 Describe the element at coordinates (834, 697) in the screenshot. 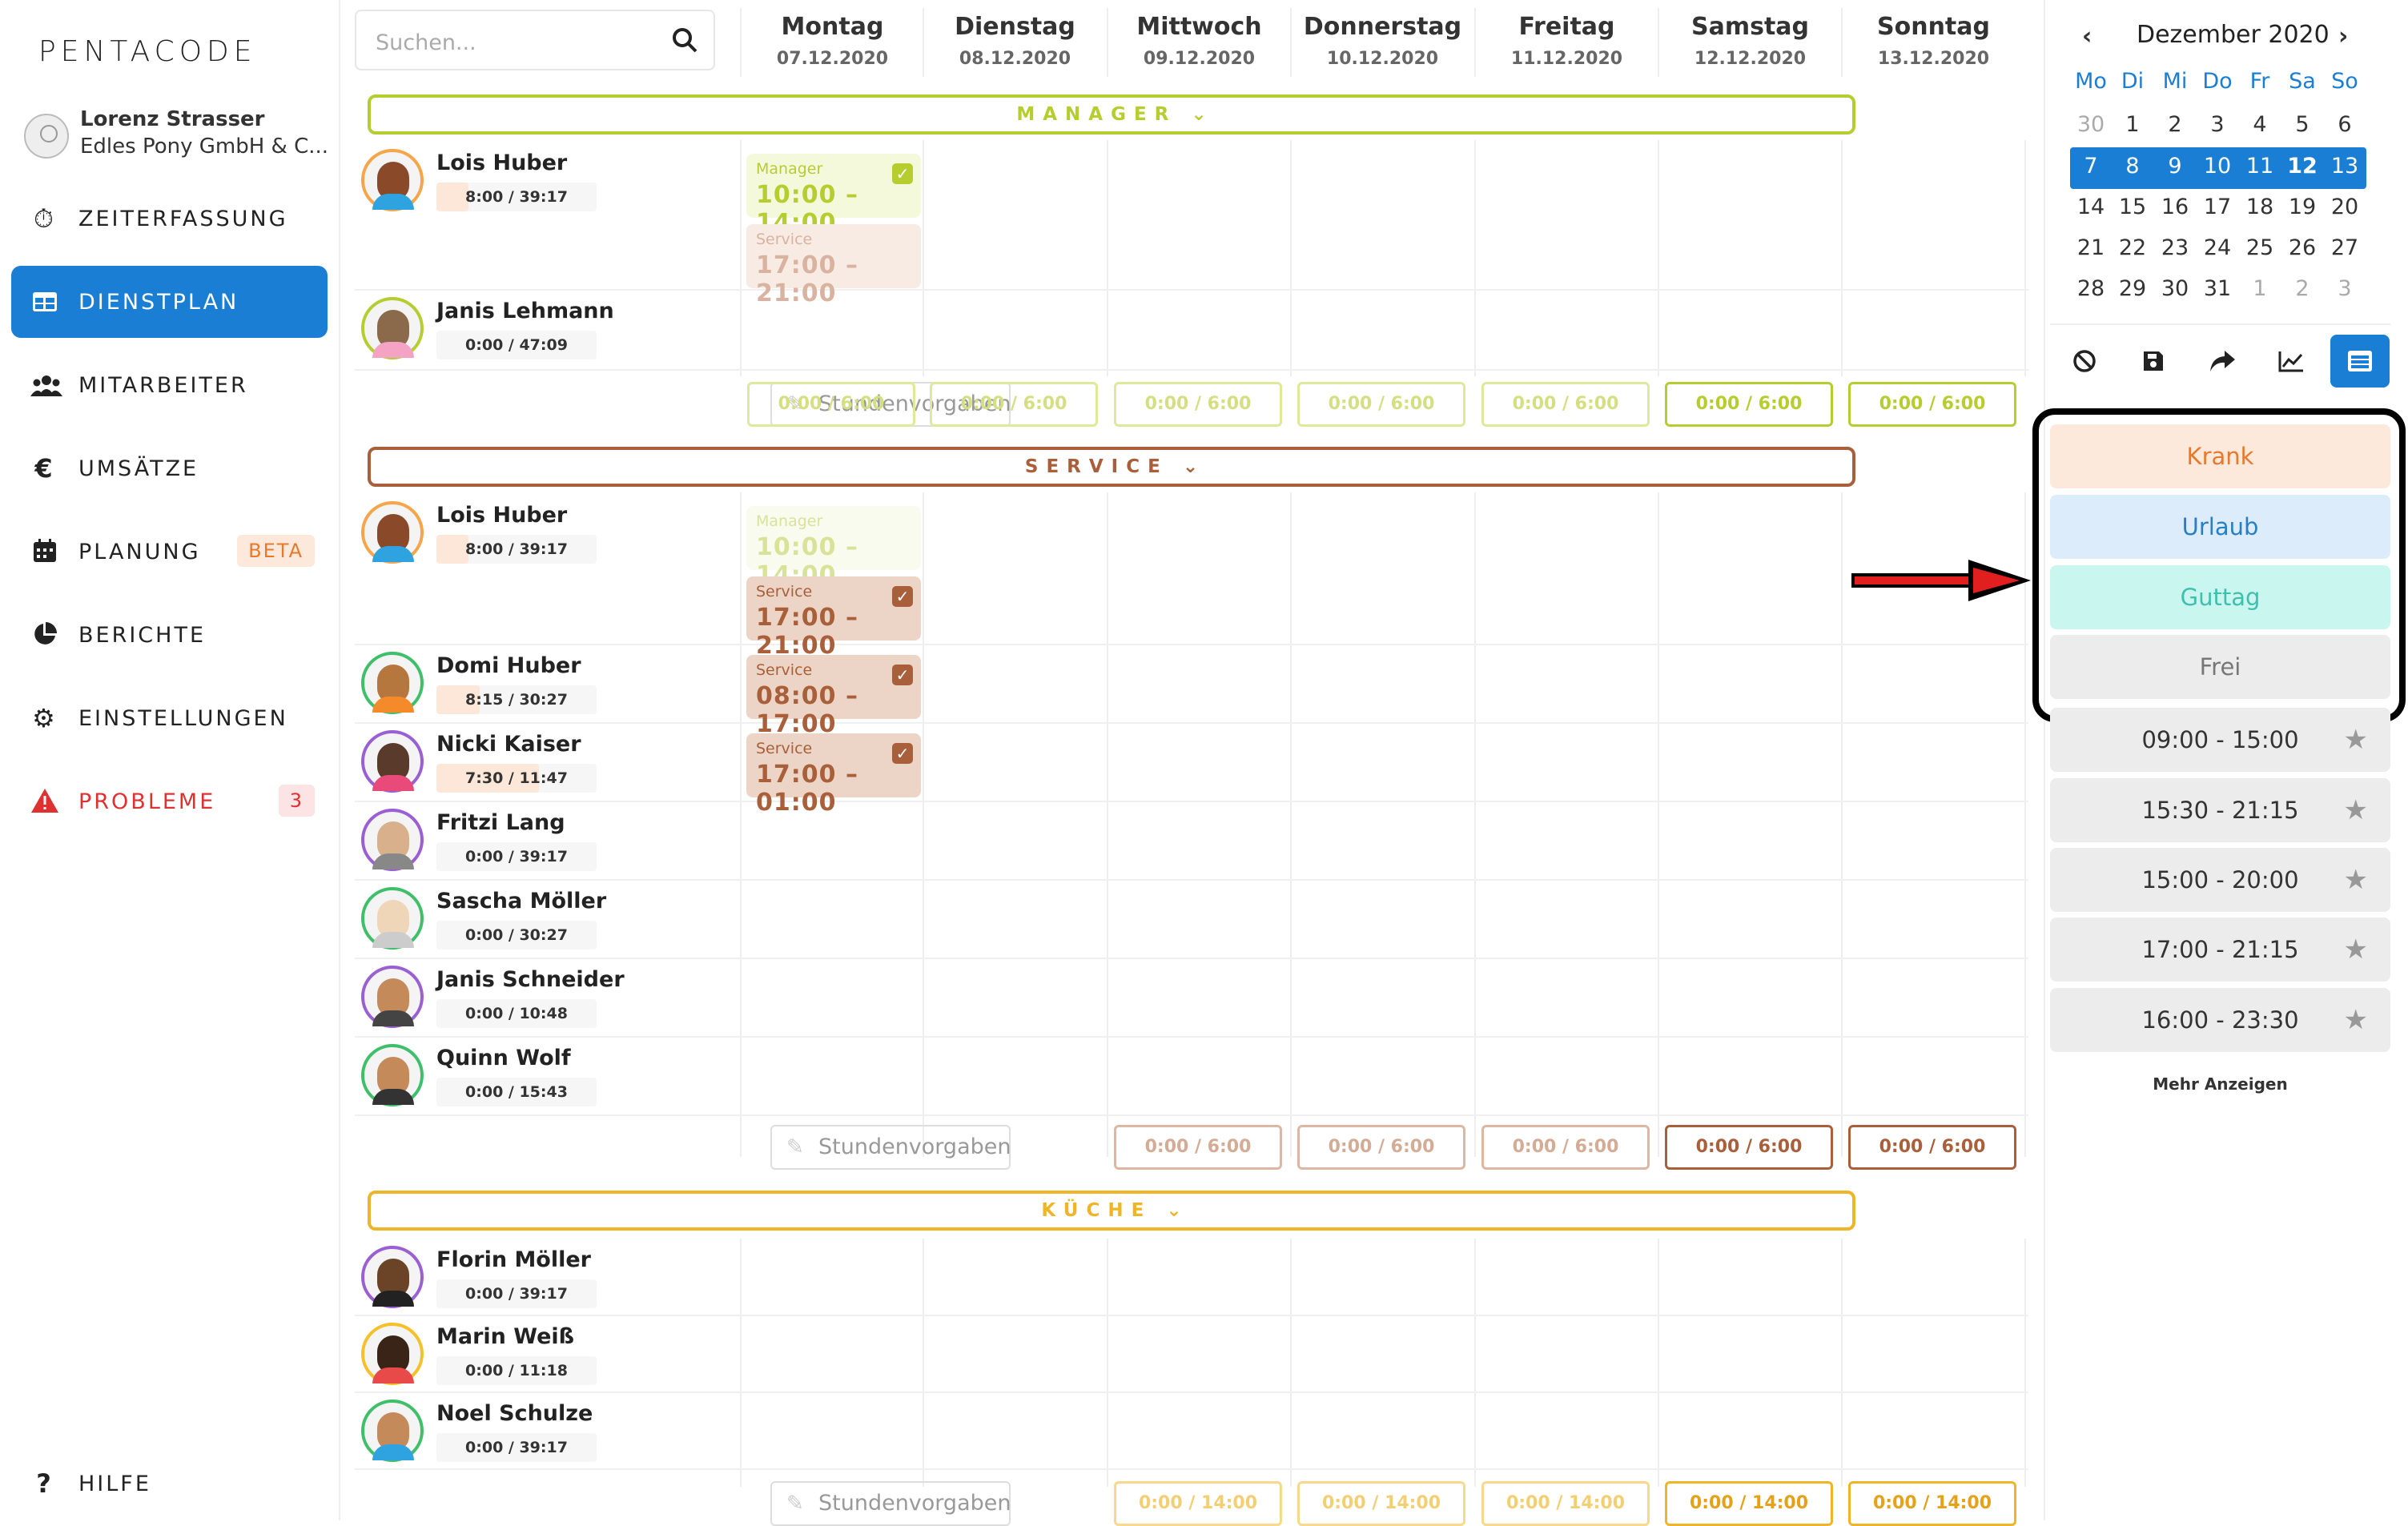

I see `shift-card-service: Service 08:00 – 17:00 ✓` at that location.